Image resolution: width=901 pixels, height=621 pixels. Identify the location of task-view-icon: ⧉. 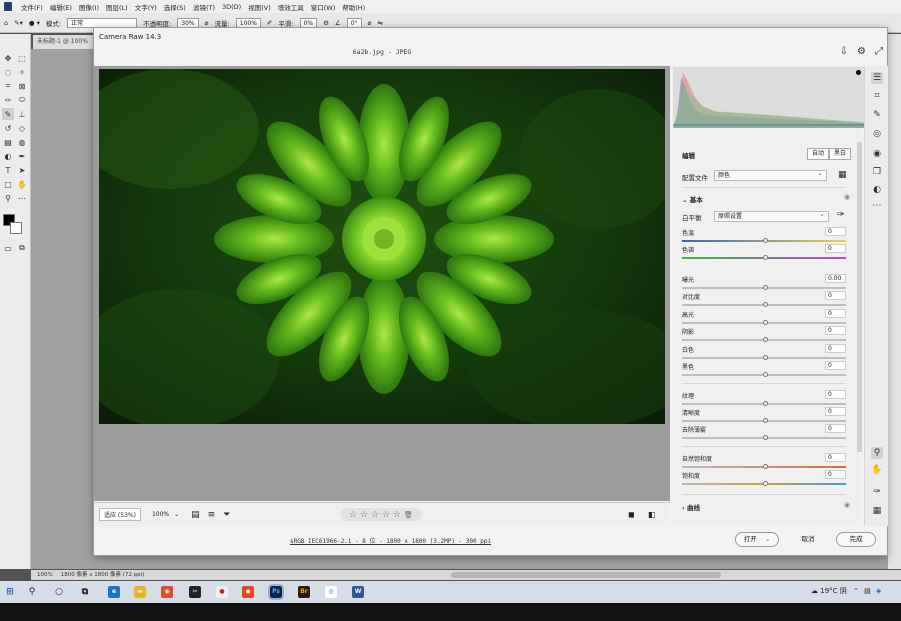
(85, 592).